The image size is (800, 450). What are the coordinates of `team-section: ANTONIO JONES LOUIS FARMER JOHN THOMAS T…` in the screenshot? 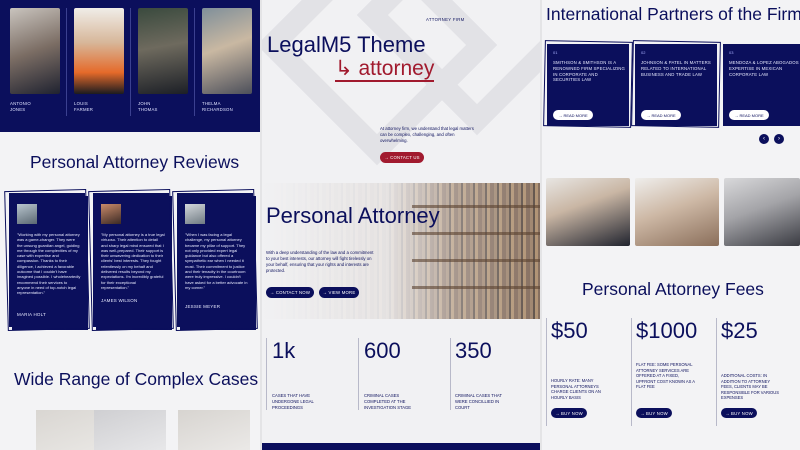 It's located at (130, 66).